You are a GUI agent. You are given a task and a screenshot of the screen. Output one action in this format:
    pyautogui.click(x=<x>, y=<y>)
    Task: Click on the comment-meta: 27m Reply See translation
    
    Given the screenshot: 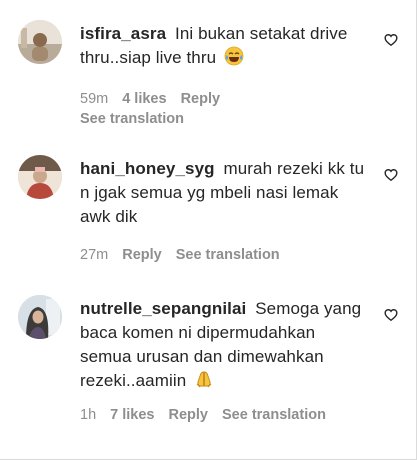 What is the action you would take?
    pyautogui.click(x=180, y=255)
    